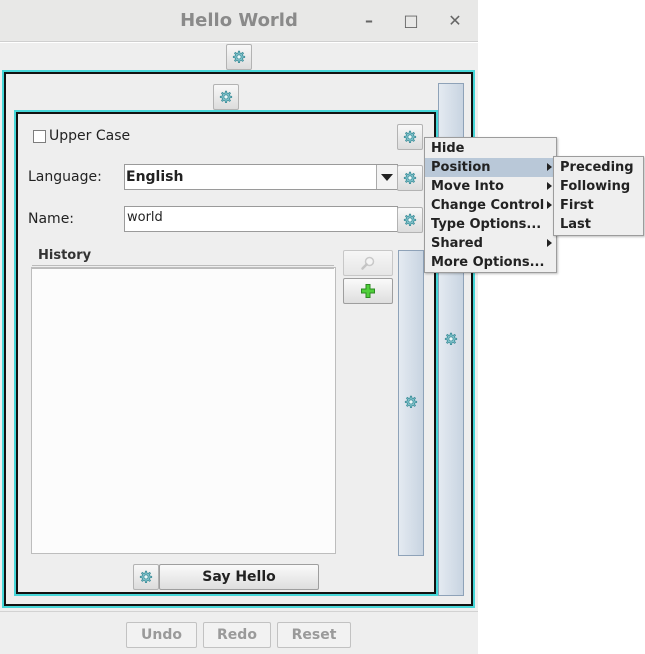 This screenshot has height=654, width=645. I want to click on menu-item-label: Change Control, so click(488, 205).